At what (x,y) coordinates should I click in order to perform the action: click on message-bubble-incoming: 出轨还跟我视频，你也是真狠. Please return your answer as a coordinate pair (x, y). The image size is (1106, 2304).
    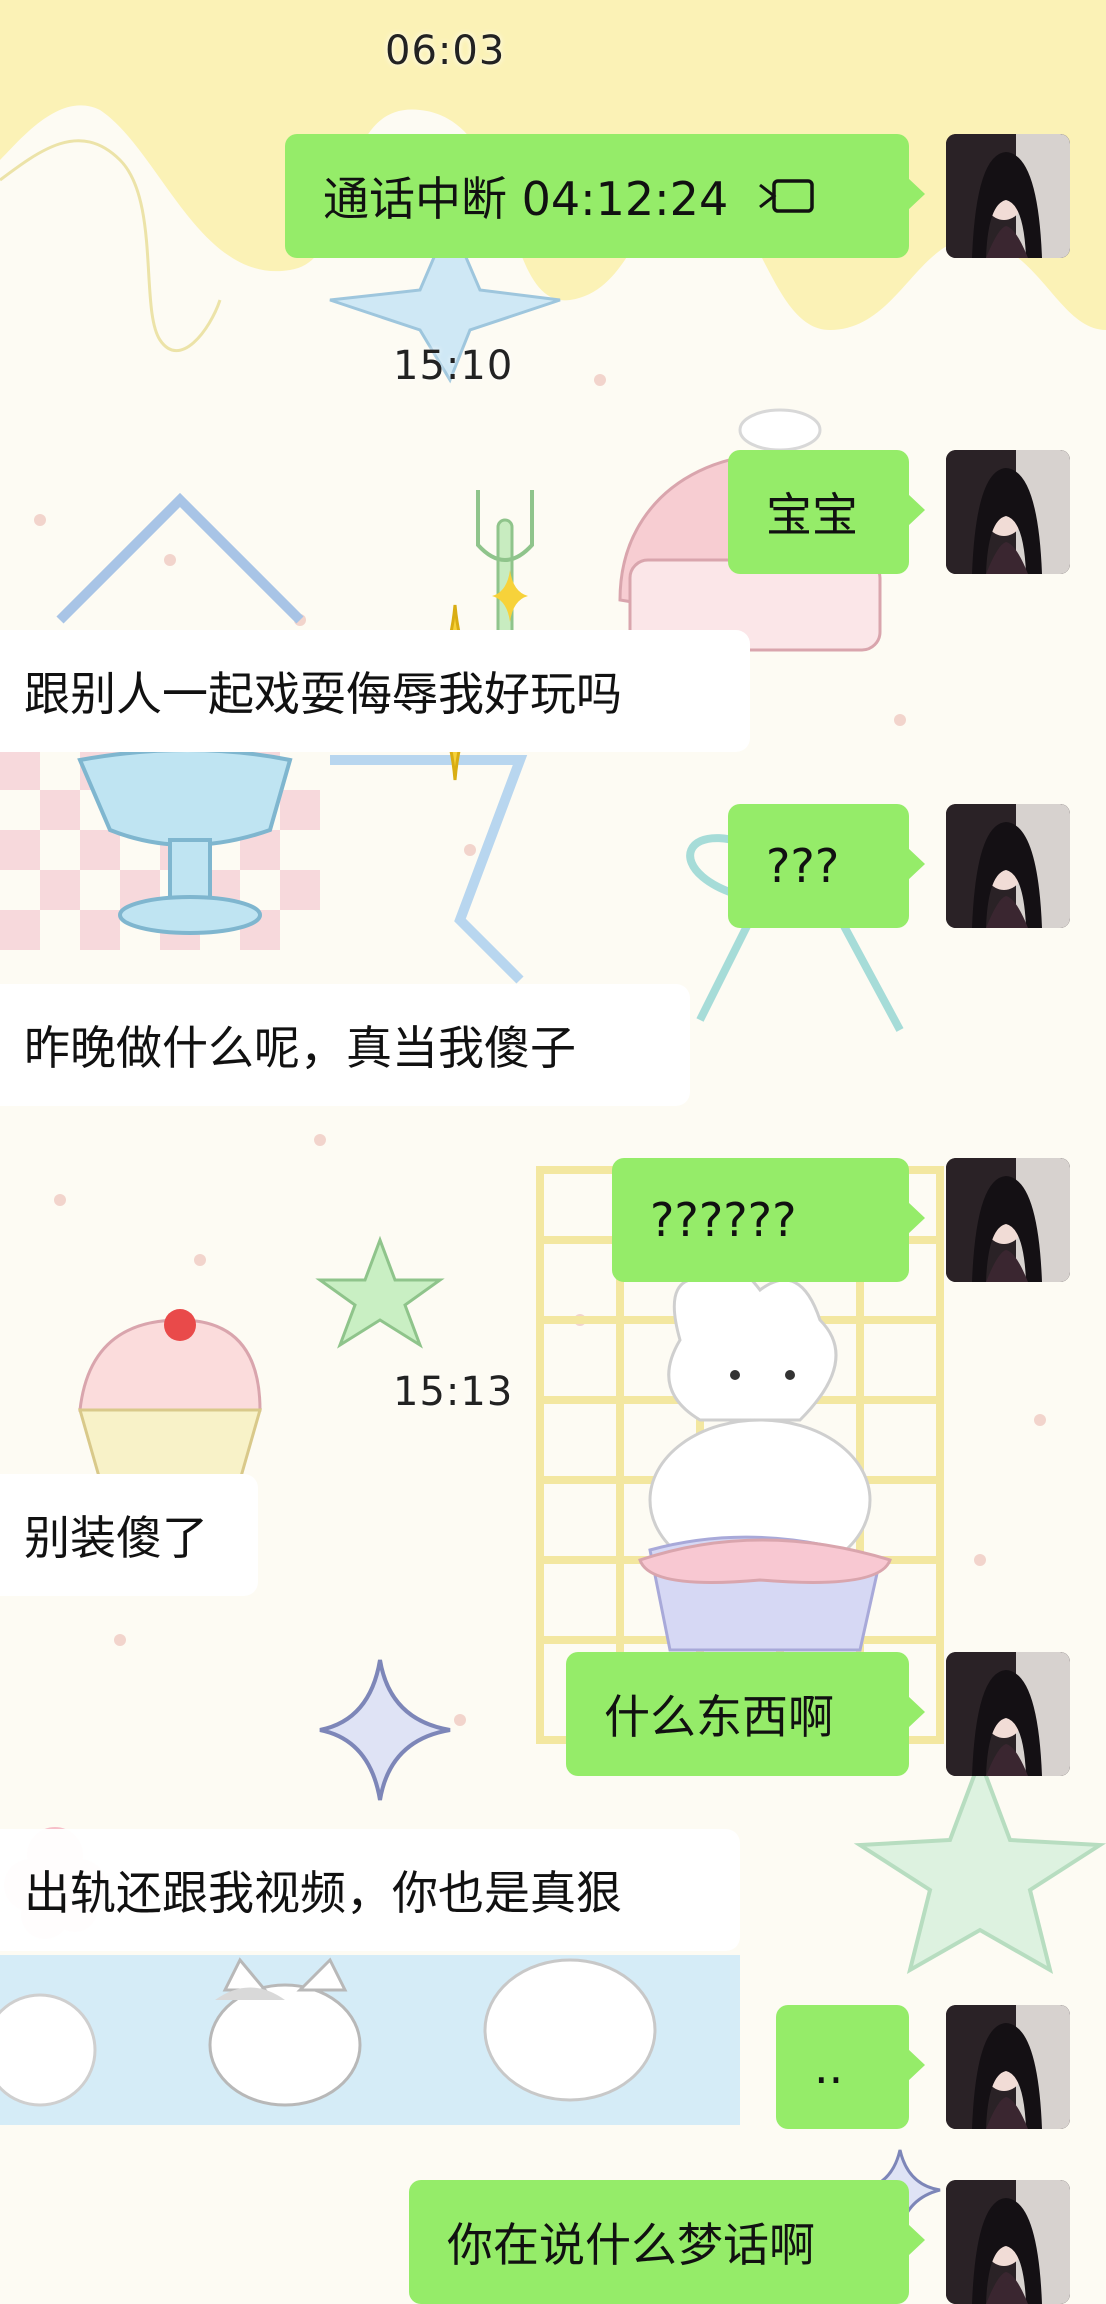
    Looking at the image, I should click on (370, 1890).